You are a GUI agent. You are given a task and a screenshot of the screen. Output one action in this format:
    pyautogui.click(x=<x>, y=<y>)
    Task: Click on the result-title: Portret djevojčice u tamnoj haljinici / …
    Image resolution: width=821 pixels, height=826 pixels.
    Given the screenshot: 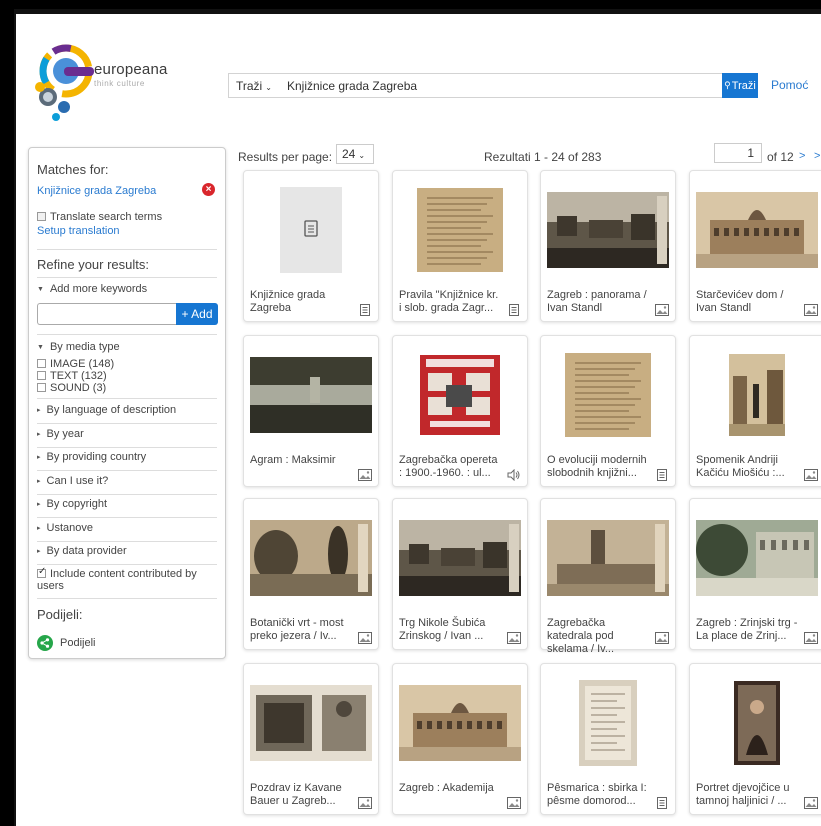 What is the action you would take?
    pyautogui.click(x=748, y=795)
    